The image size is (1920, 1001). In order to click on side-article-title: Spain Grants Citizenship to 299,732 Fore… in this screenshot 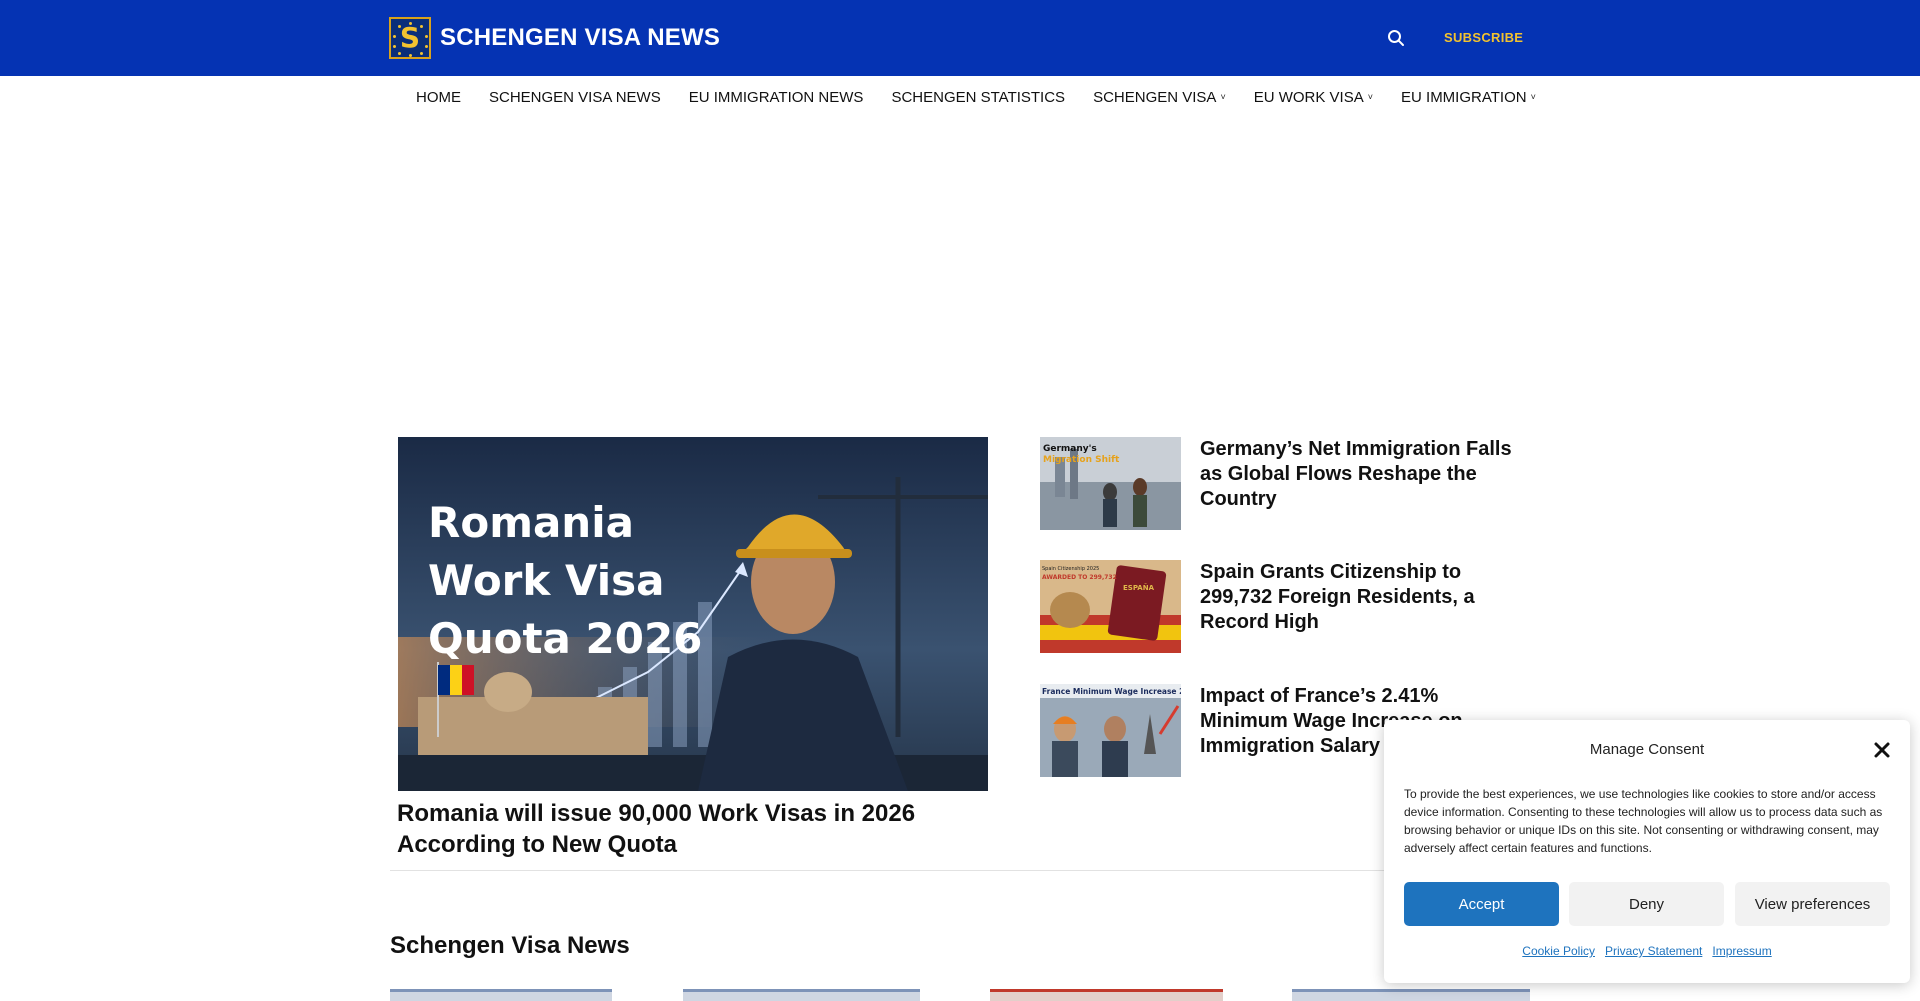, I will do `click(1365, 597)`.